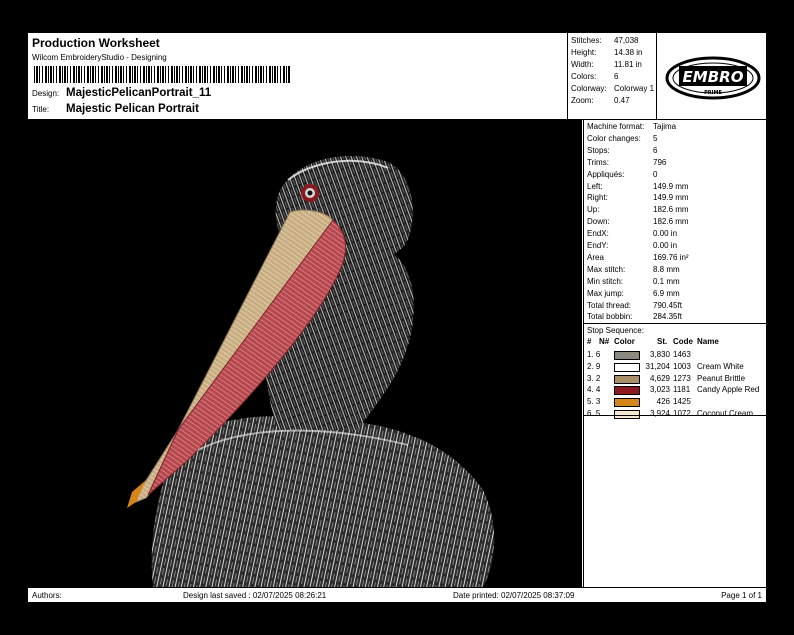 The height and width of the screenshot is (635, 794). What do you see at coordinates (632, 233) in the screenshot?
I see `machine-row: EndX: 0.00 in` at bounding box center [632, 233].